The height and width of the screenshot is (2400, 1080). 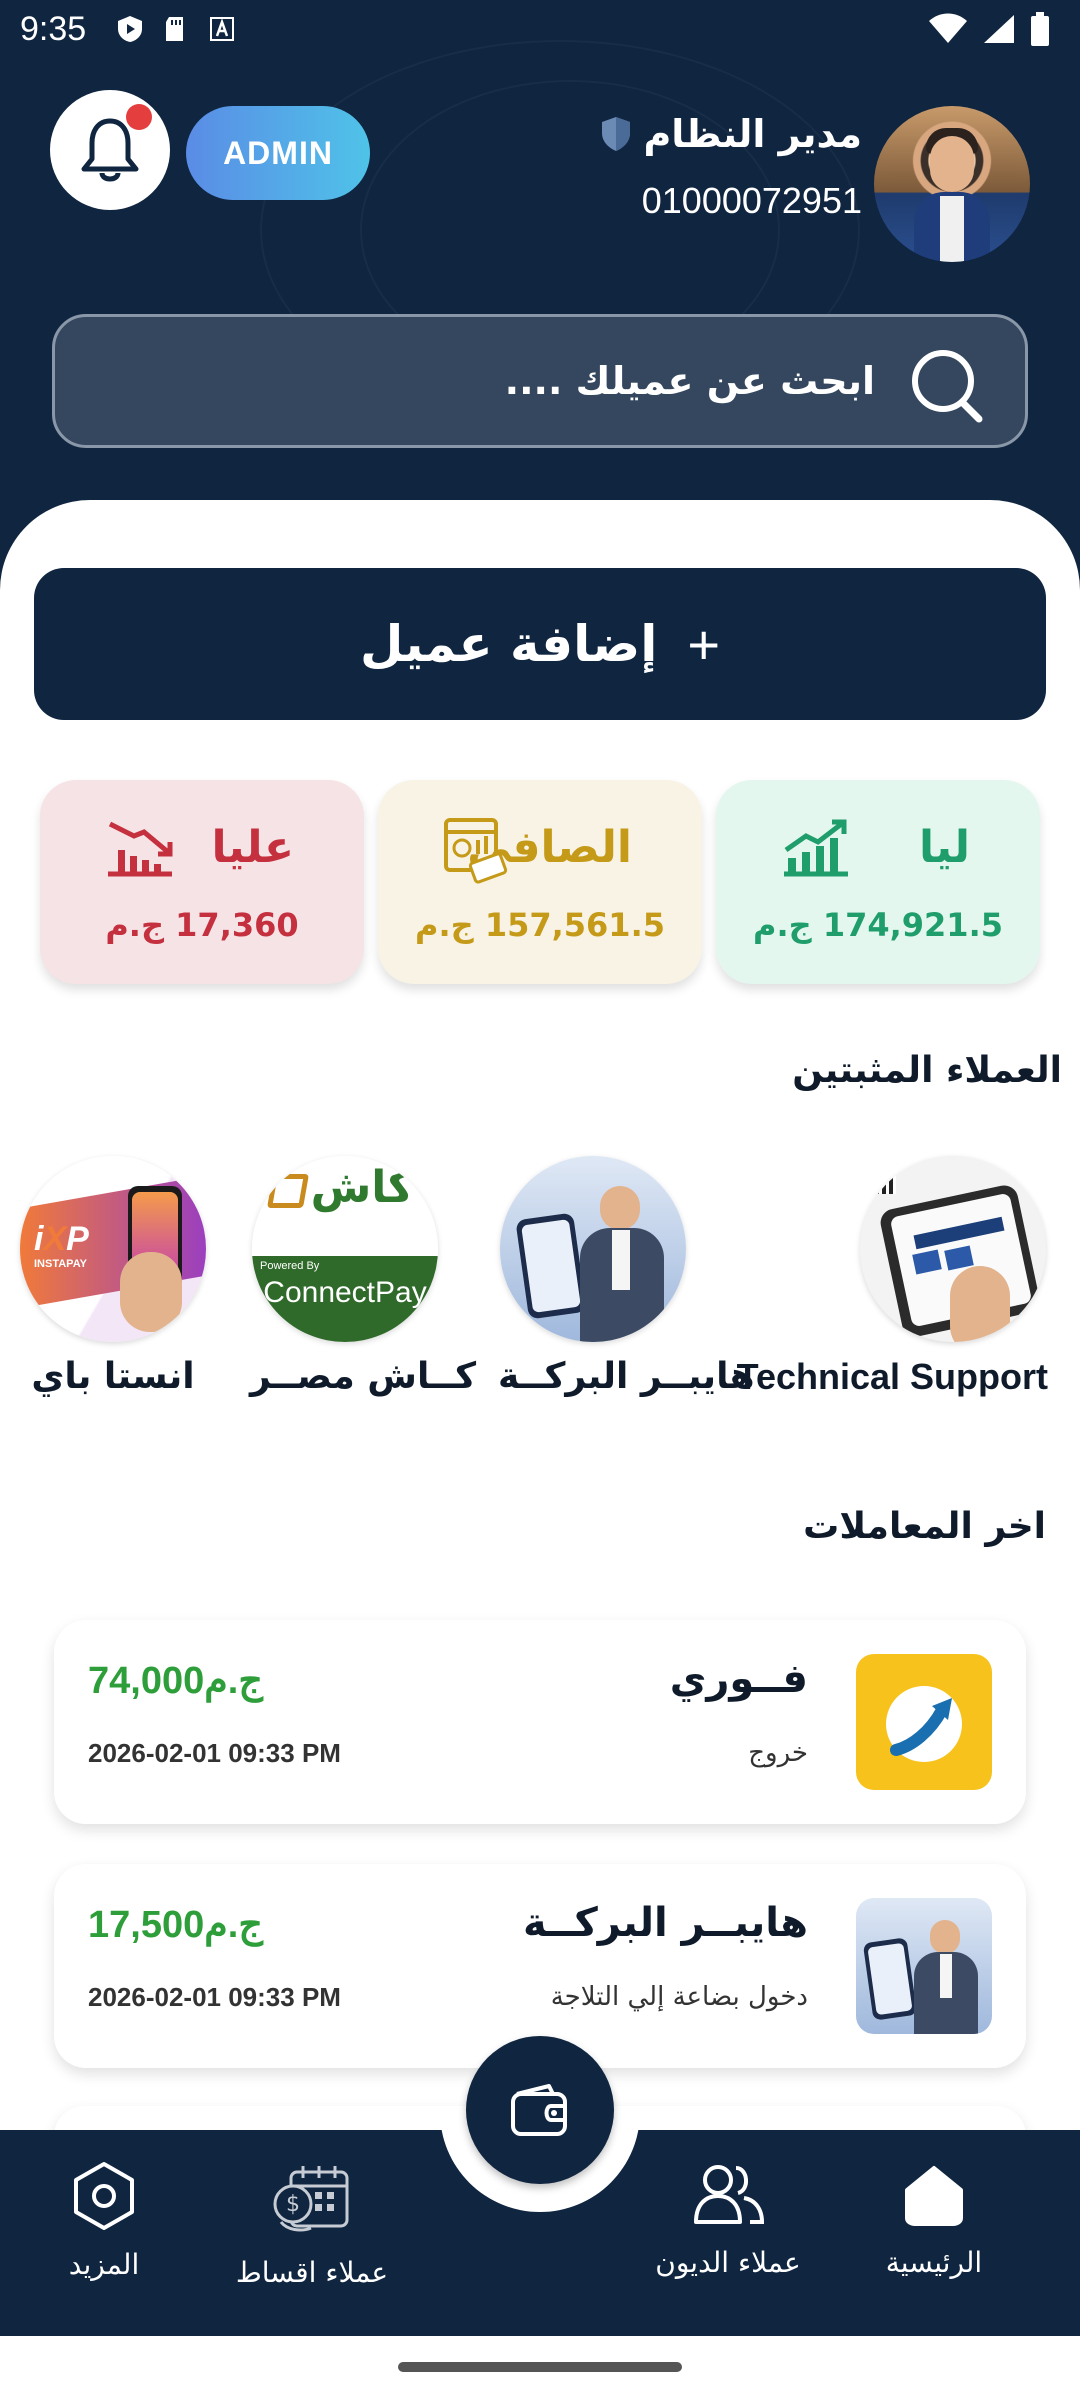 What do you see at coordinates (704, 644) in the screenshot?
I see `plus-icon: +` at bounding box center [704, 644].